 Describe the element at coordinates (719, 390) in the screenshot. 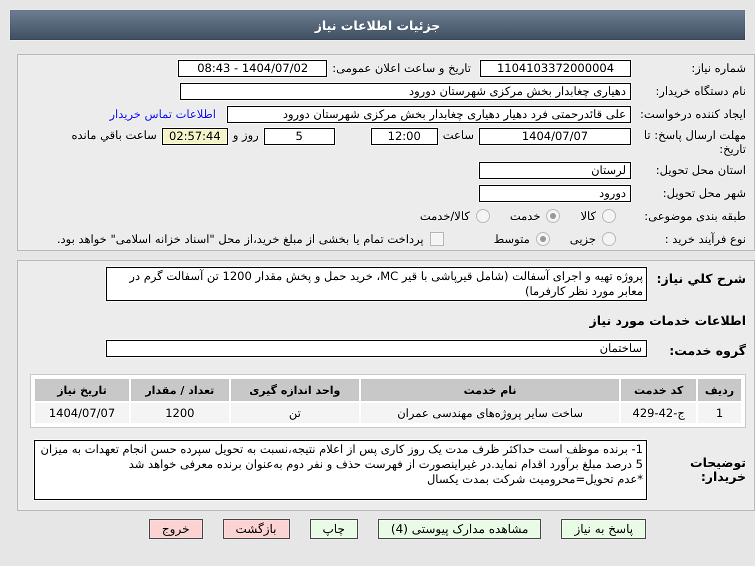

I see `column-header: ردیف` at that location.